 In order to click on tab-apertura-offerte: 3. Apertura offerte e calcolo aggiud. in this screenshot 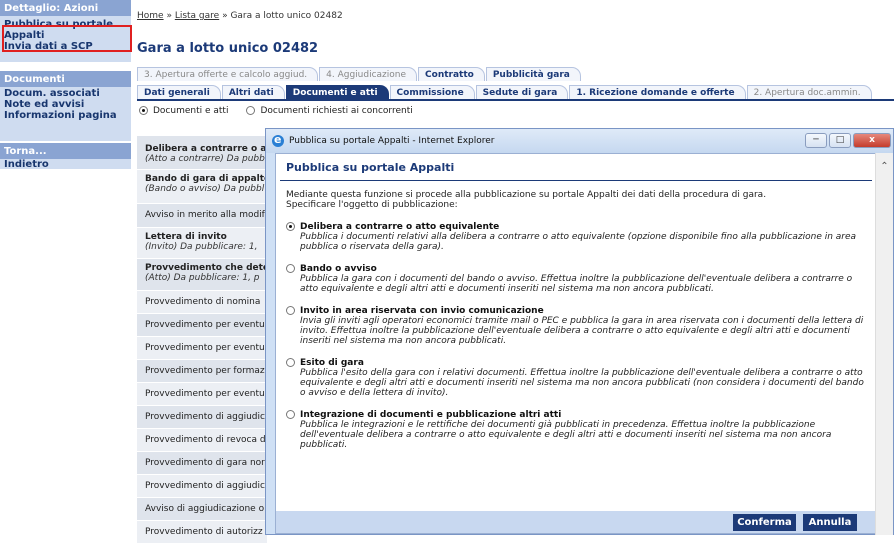, I will do `click(228, 74)`.